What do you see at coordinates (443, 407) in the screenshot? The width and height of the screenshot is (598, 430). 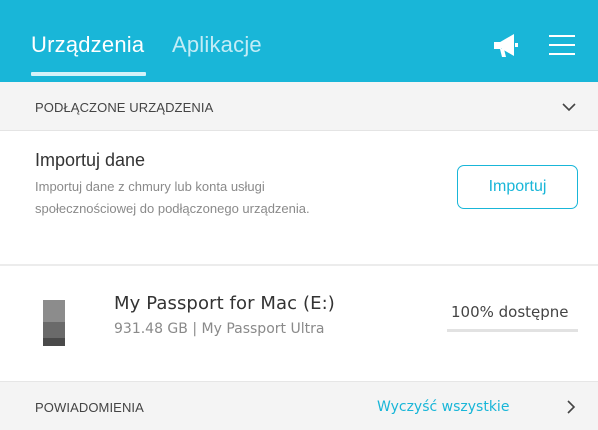 I see `clear-all-link: Wyczyść wszystkie` at bounding box center [443, 407].